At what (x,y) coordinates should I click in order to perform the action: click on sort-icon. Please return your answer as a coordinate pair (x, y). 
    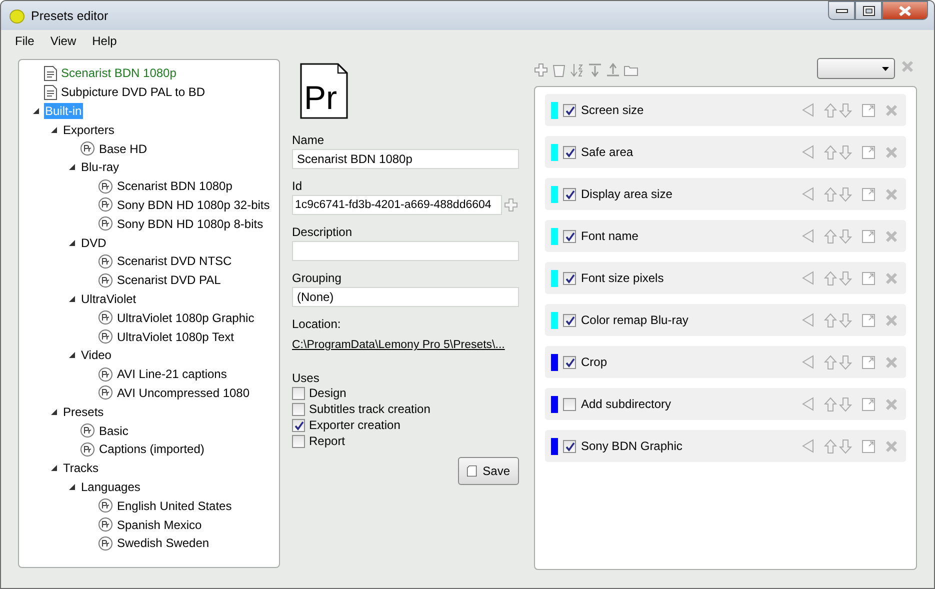
    Looking at the image, I should click on (577, 70).